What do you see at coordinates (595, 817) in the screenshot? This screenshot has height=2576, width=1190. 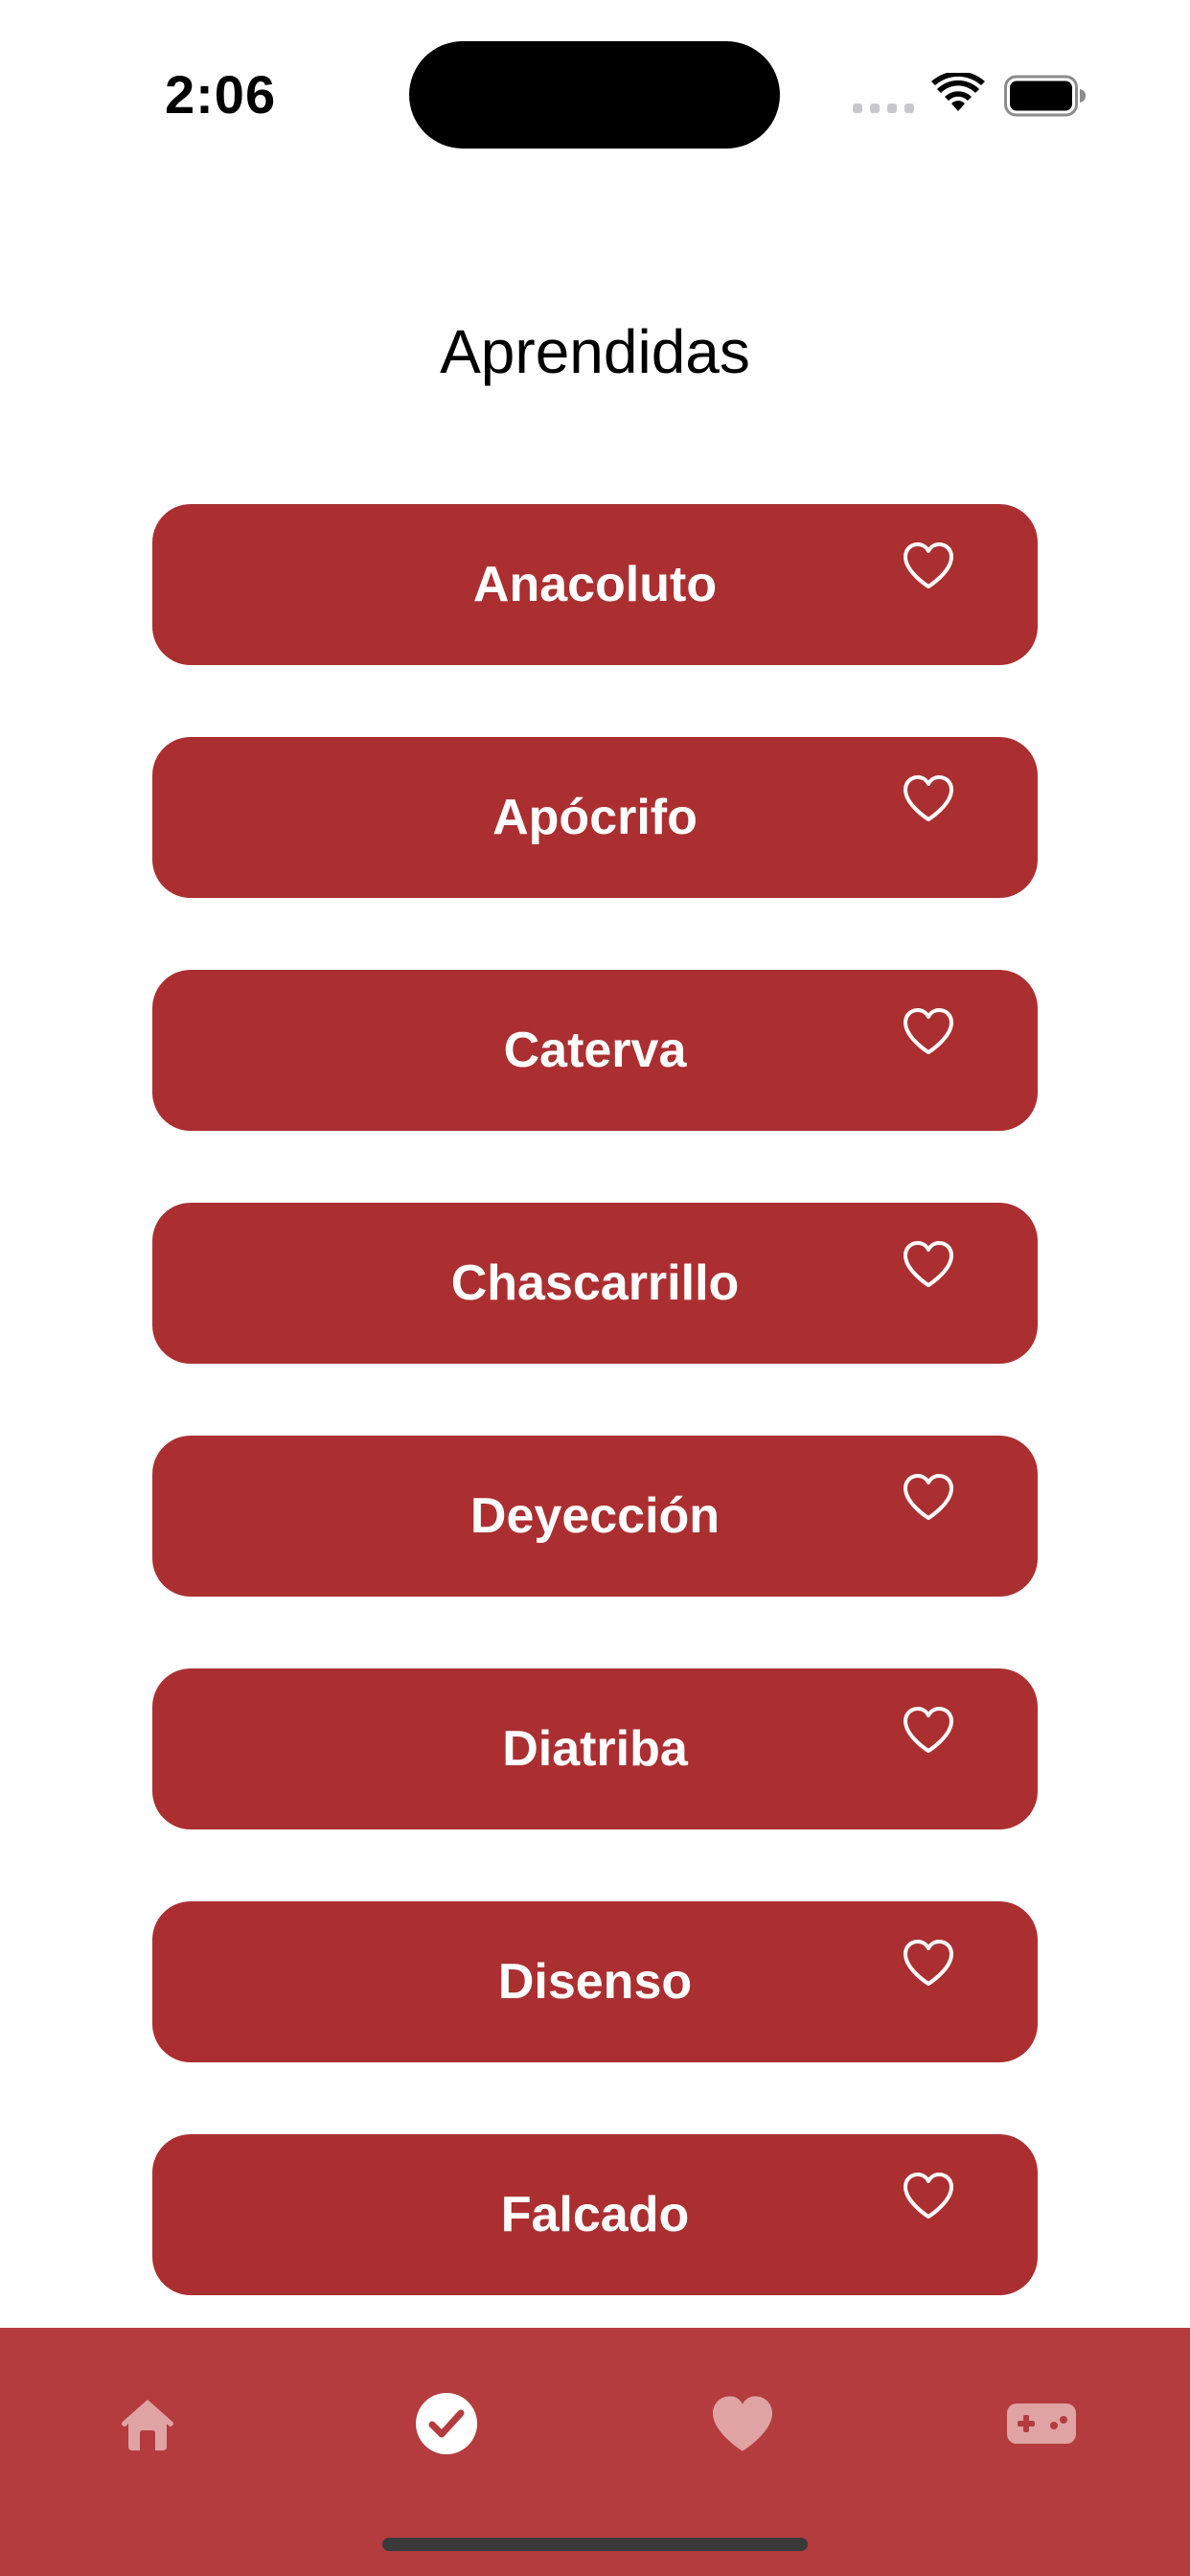 I see `word-button-apocrifo: Apócrifo` at bounding box center [595, 817].